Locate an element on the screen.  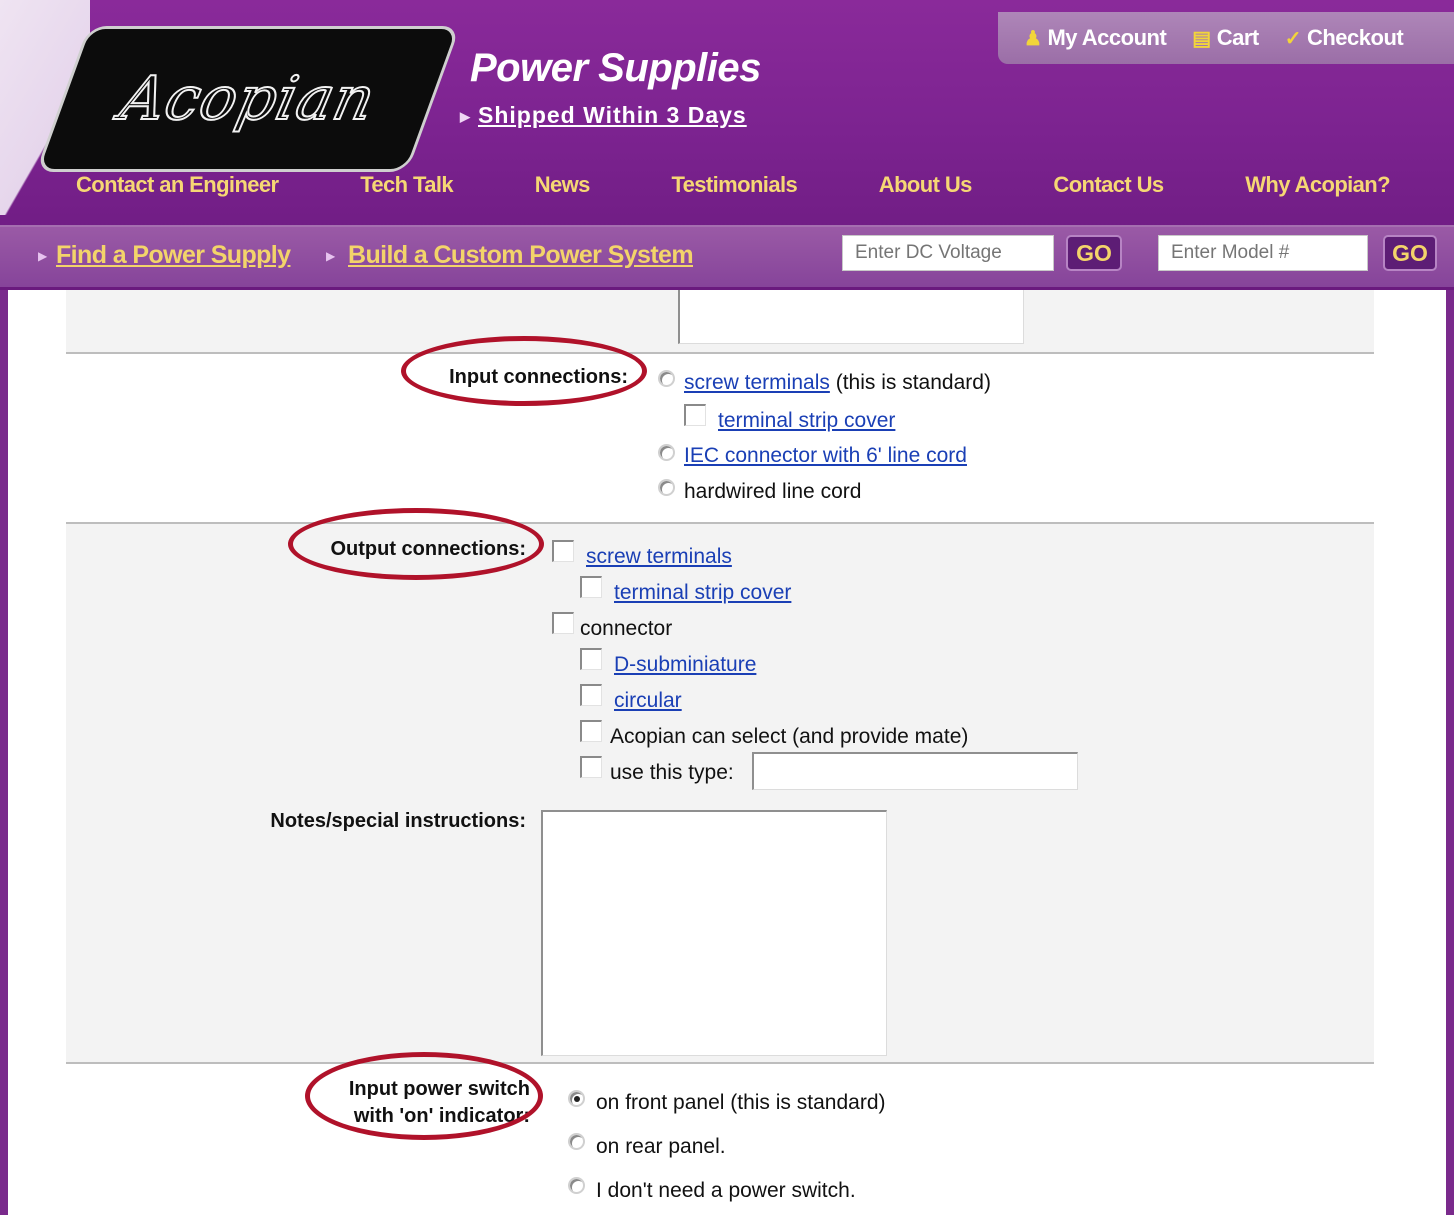
output-screw-terminals-option: screw terminals is located at coordinates (659, 557).